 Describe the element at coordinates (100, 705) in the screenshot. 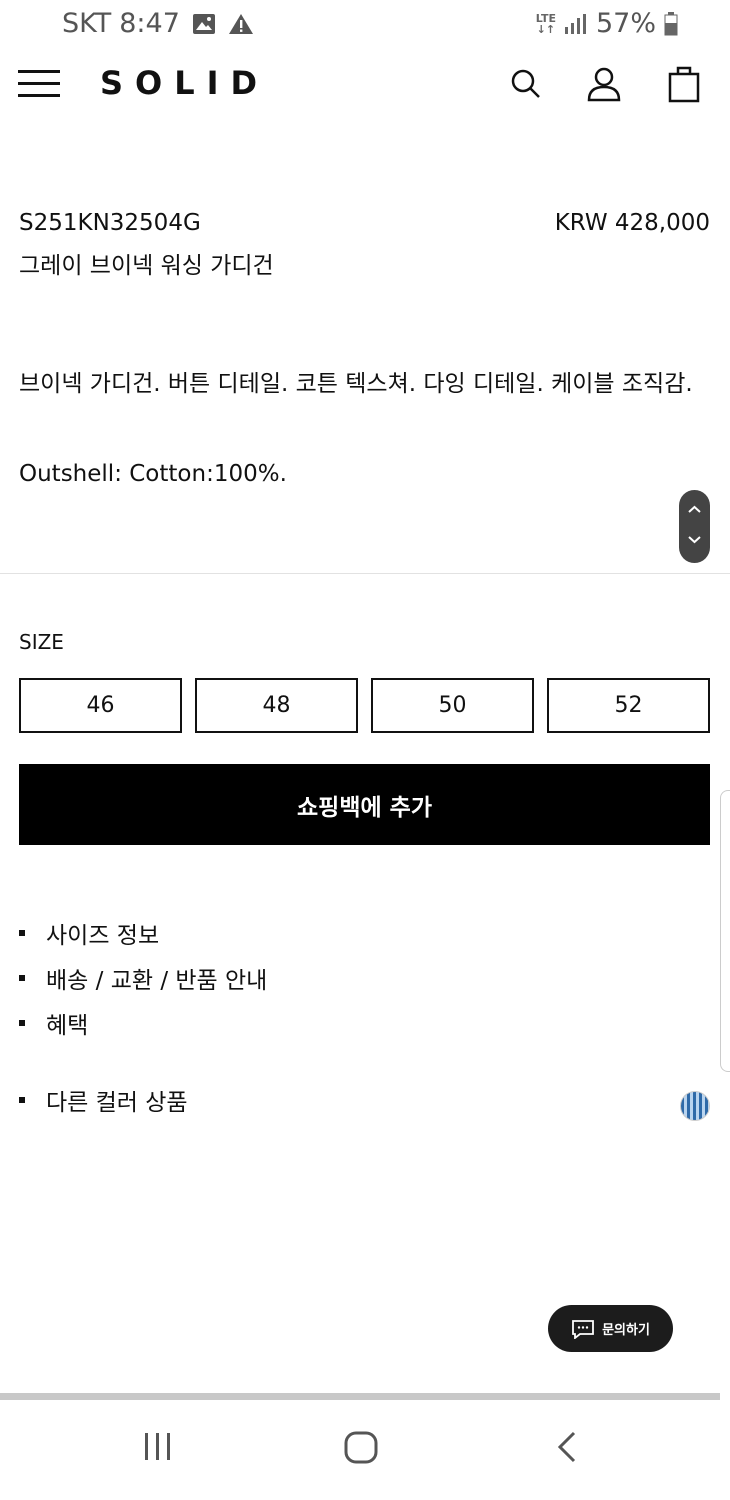

I see `size-option-46: 46` at that location.